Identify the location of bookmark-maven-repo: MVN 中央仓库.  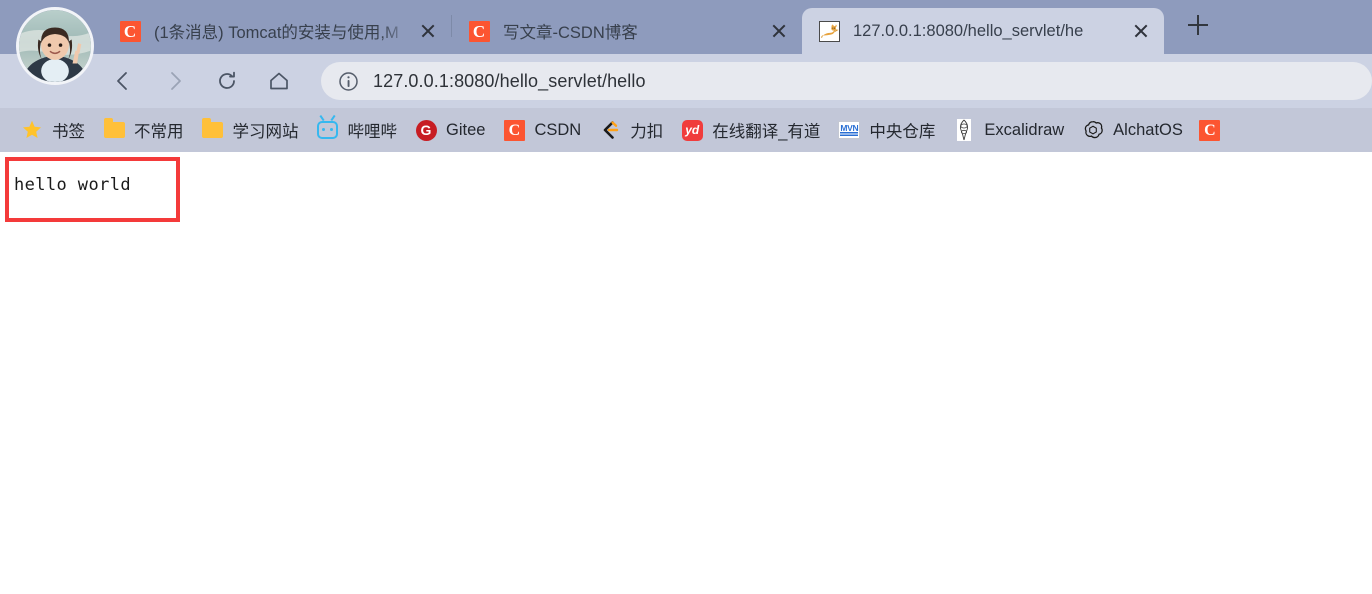
(886, 130).